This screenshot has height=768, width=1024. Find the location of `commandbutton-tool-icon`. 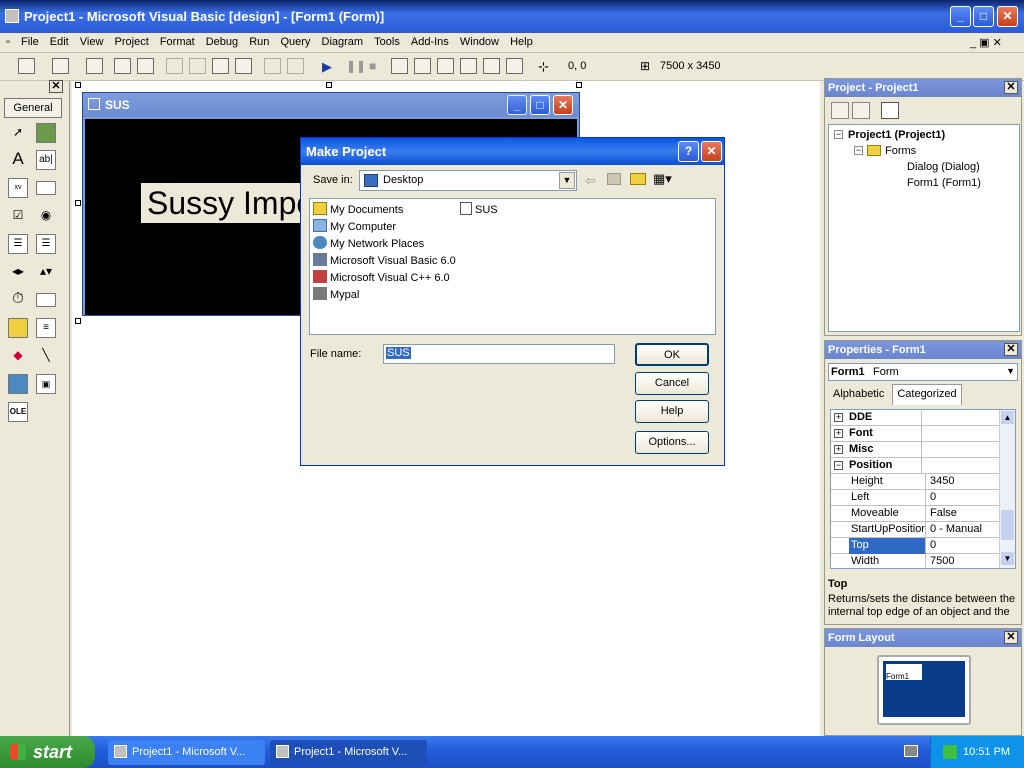

commandbutton-tool-icon is located at coordinates (46, 188).